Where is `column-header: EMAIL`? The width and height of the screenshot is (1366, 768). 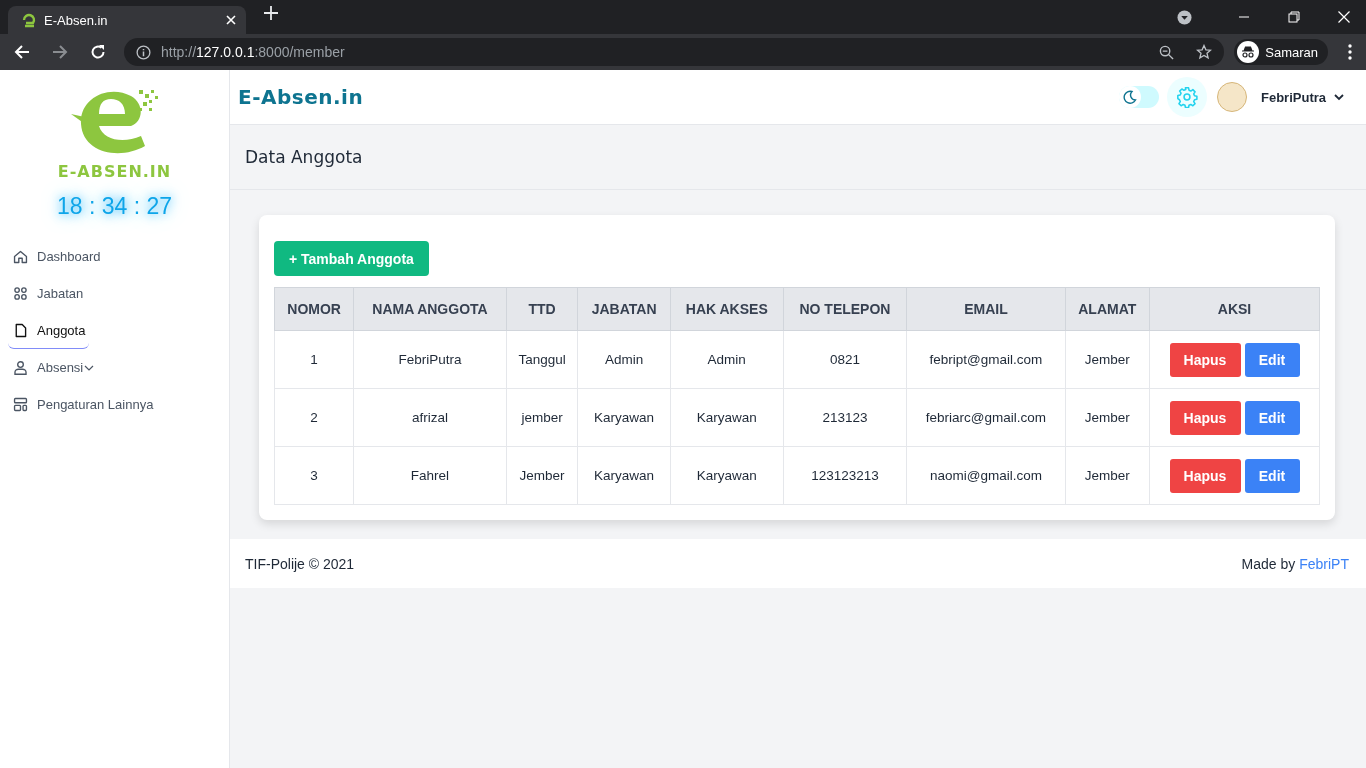 column-header: EMAIL is located at coordinates (986, 309).